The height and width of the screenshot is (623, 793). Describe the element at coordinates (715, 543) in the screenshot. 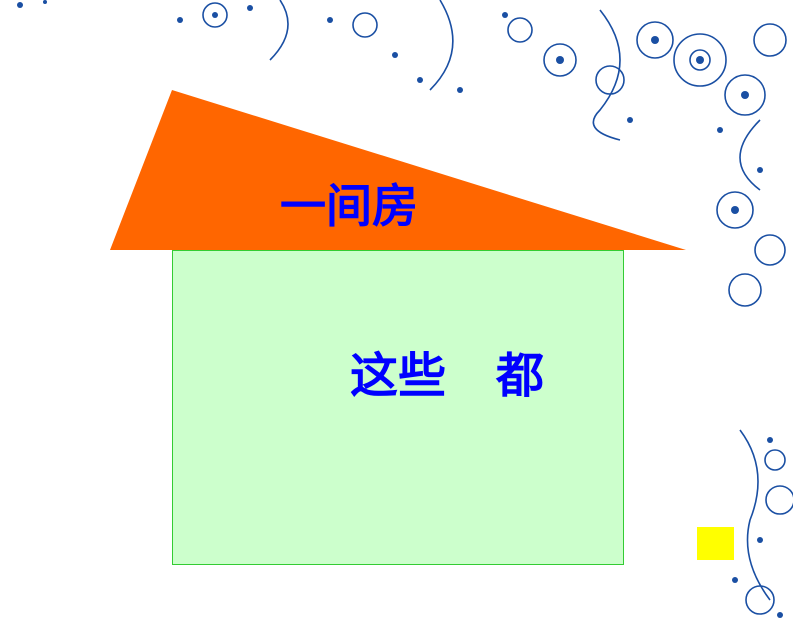

I see `yellow-marker` at that location.